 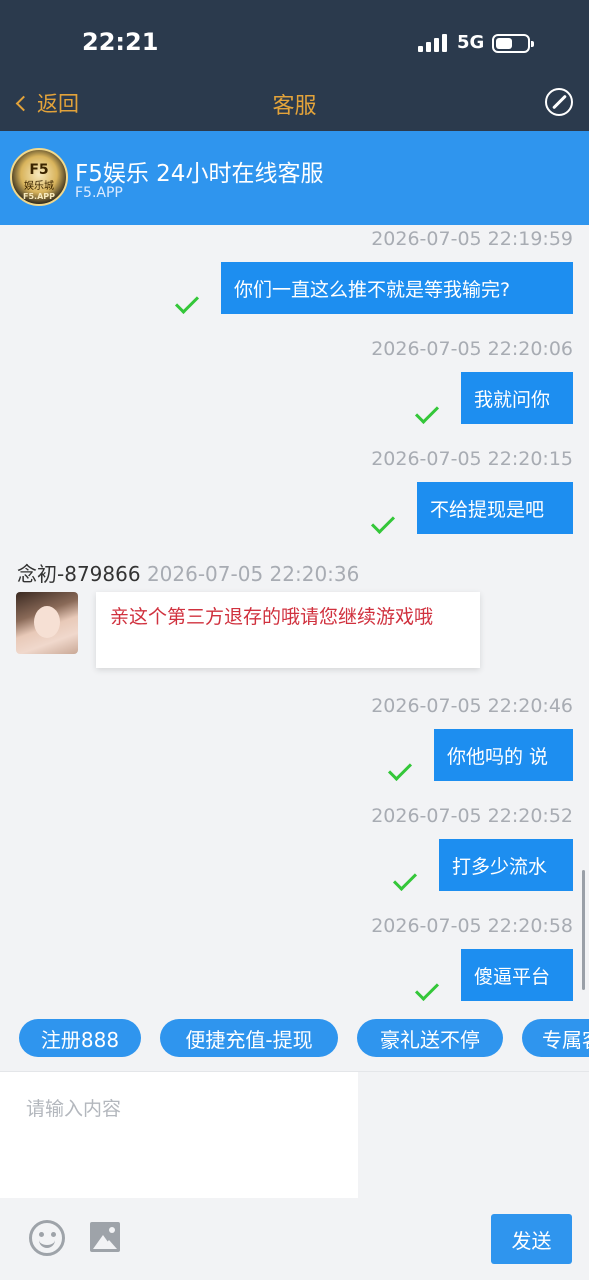 What do you see at coordinates (559, 102) in the screenshot?
I see `compass-icon` at bounding box center [559, 102].